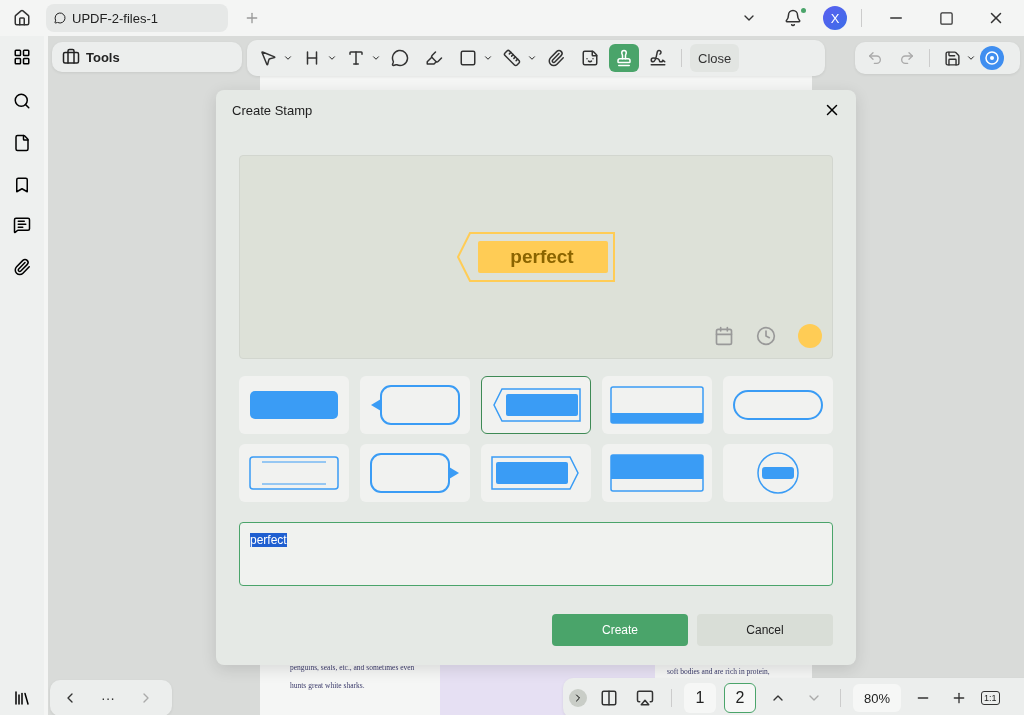  Describe the element at coordinates (108, 698) in the screenshot. I see `more-button: ···` at that location.